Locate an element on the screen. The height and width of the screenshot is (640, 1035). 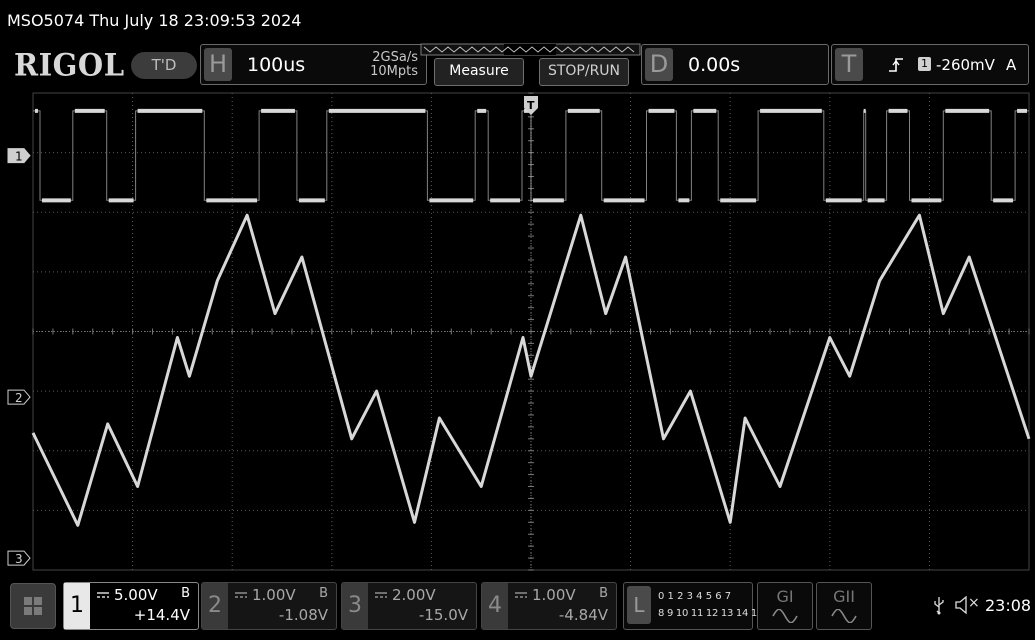
app-launcher-button is located at coordinates (33, 606).